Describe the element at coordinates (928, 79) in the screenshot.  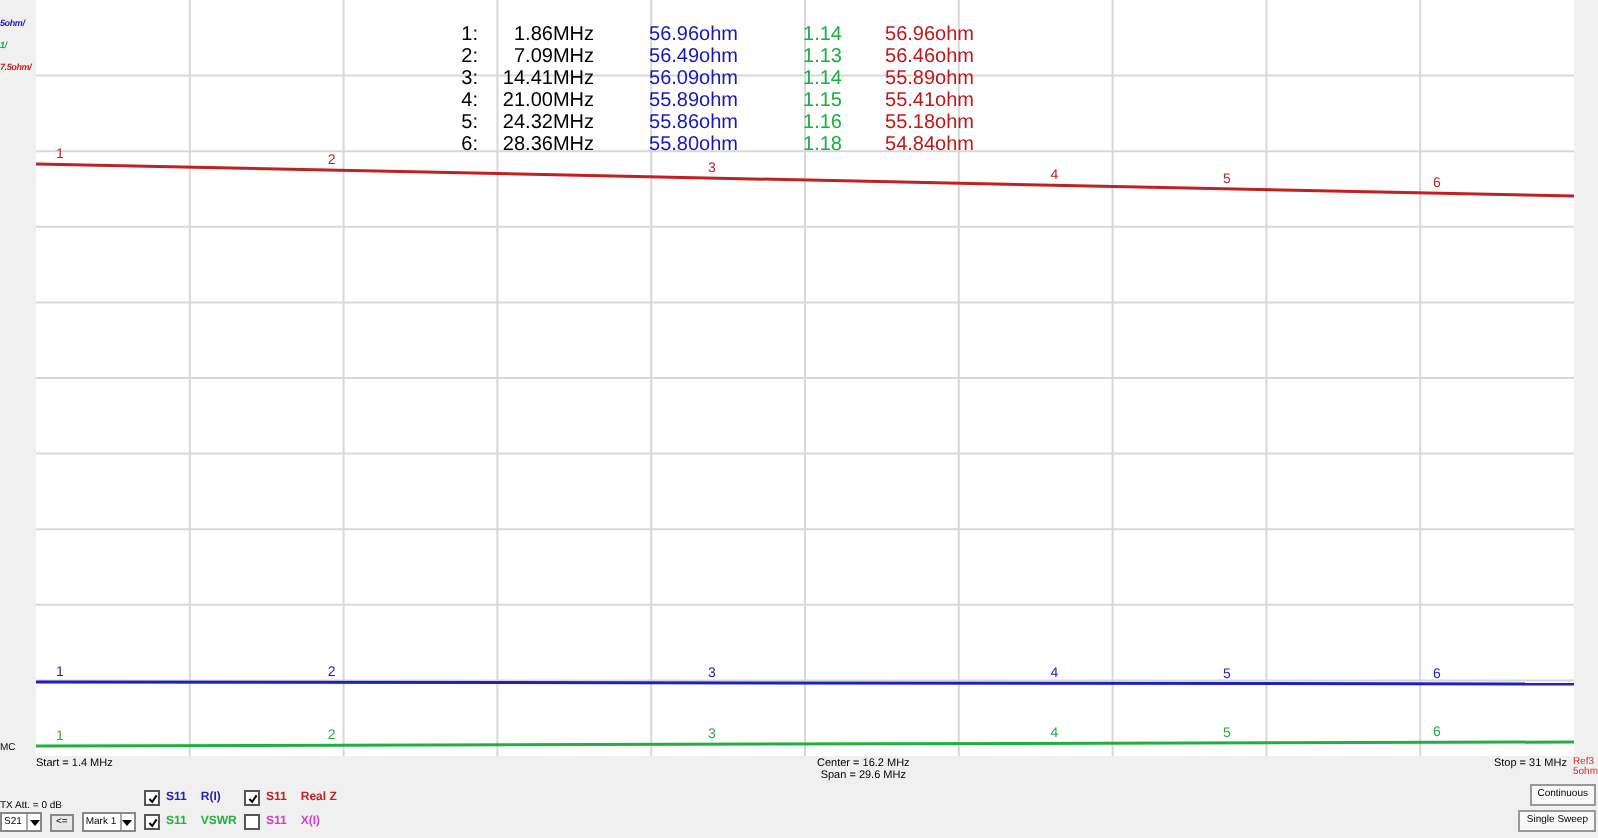
I see `marker-real-z: 55.89ohm` at that location.